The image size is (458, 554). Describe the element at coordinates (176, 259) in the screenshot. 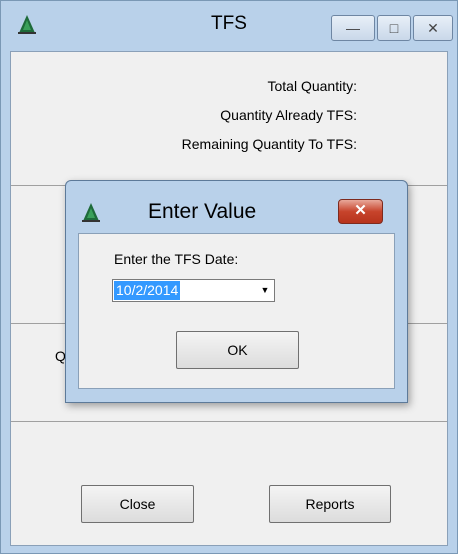

I see `tfs-date-label: Enter the TFS Date:` at that location.